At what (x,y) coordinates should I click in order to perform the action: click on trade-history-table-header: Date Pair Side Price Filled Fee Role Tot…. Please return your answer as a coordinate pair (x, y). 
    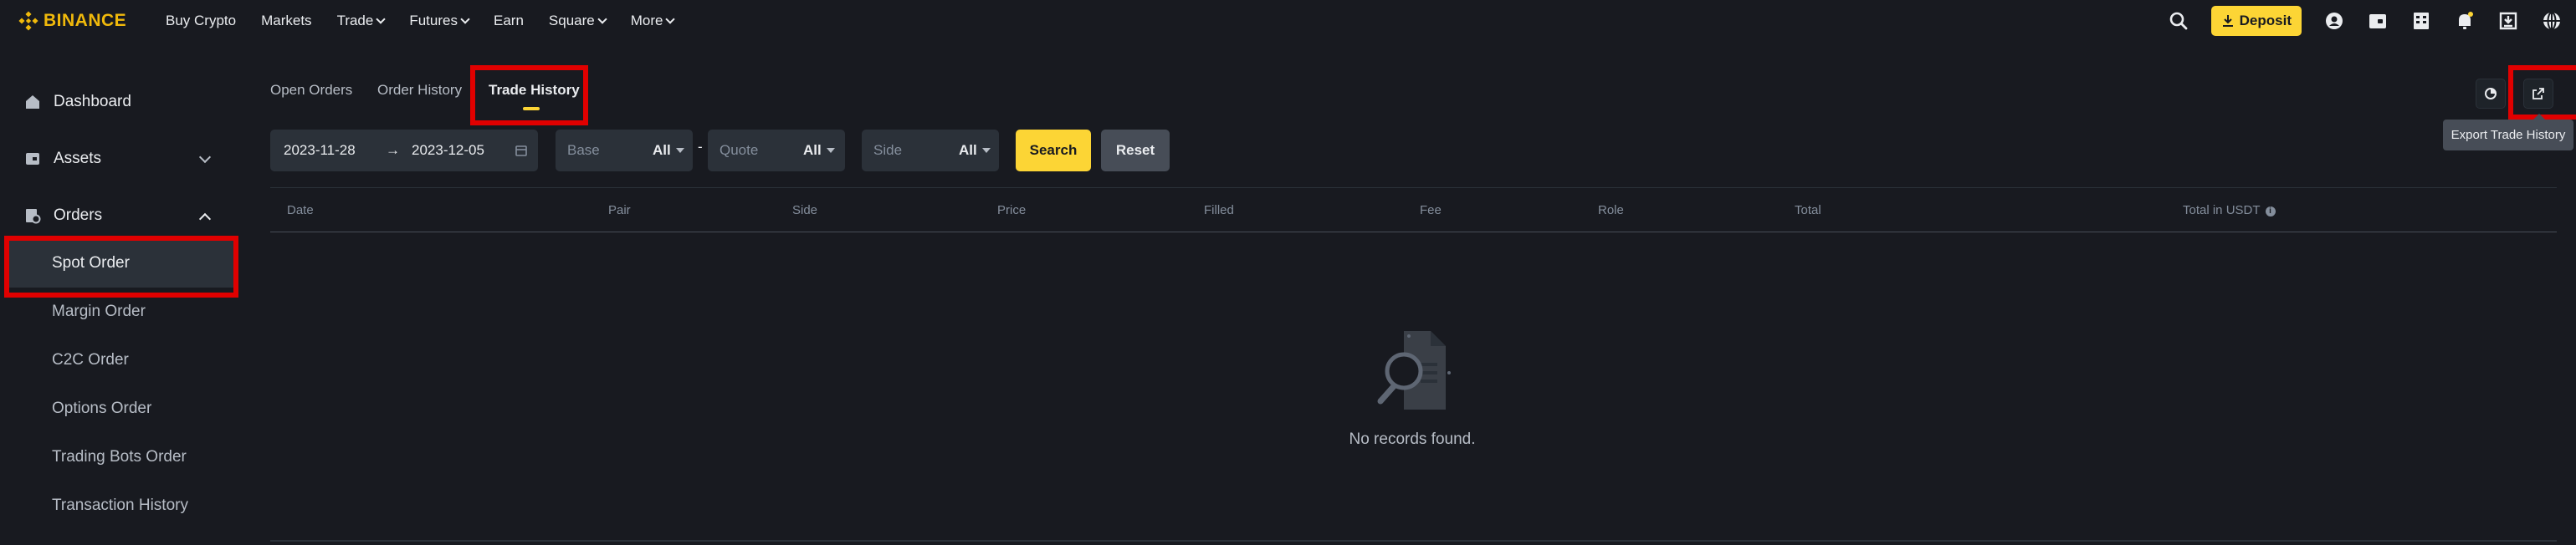
    Looking at the image, I should click on (1413, 209).